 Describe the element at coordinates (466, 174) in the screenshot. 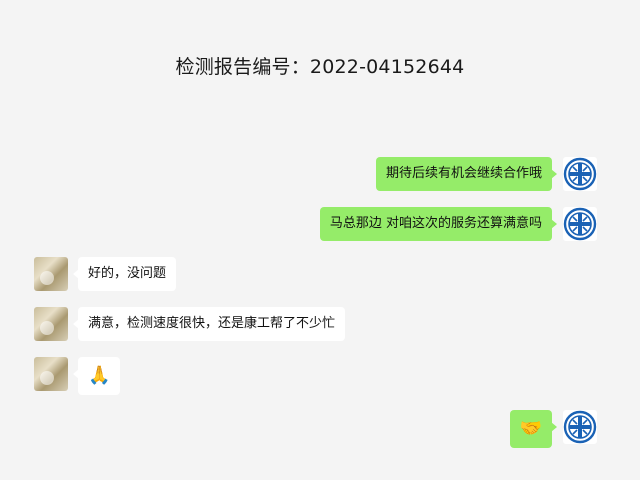

I see `sent-message-bubble: 期待后续有机会继续合作哦` at that location.